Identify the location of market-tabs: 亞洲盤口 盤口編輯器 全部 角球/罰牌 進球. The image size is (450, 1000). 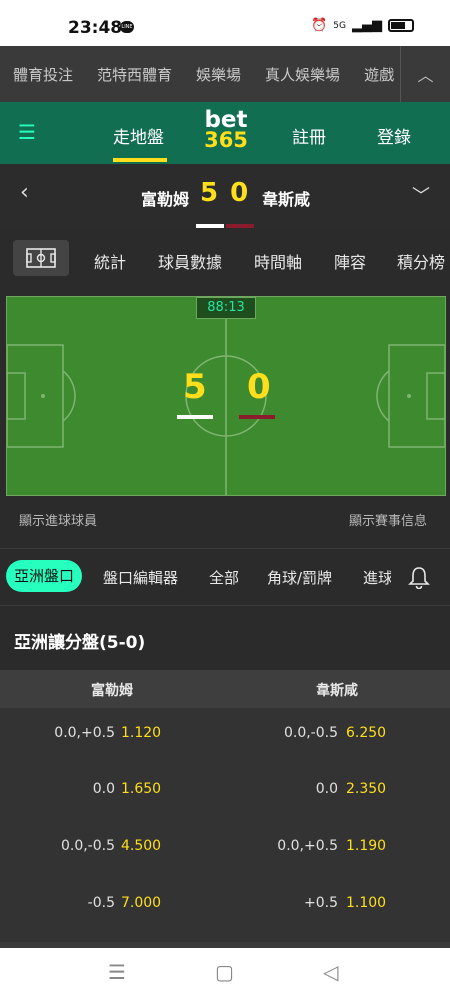
(225, 577).